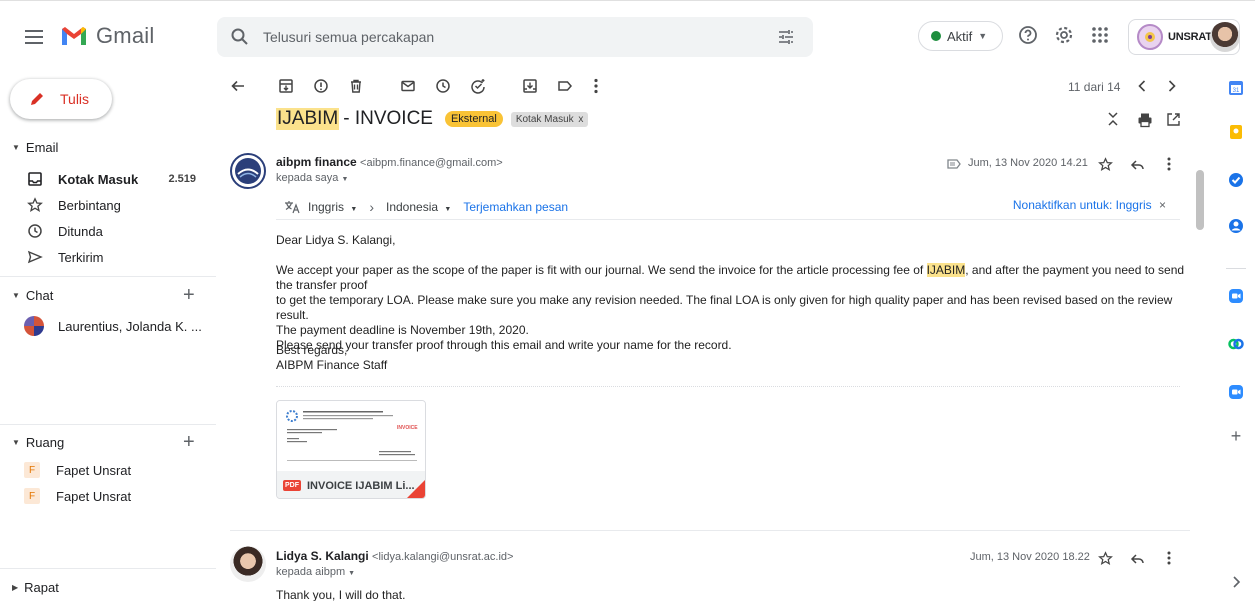 The image size is (1255, 601). What do you see at coordinates (108, 205) in the screenshot?
I see `sidebar-item-starred: Berbintang` at bounding box center [108, 205].